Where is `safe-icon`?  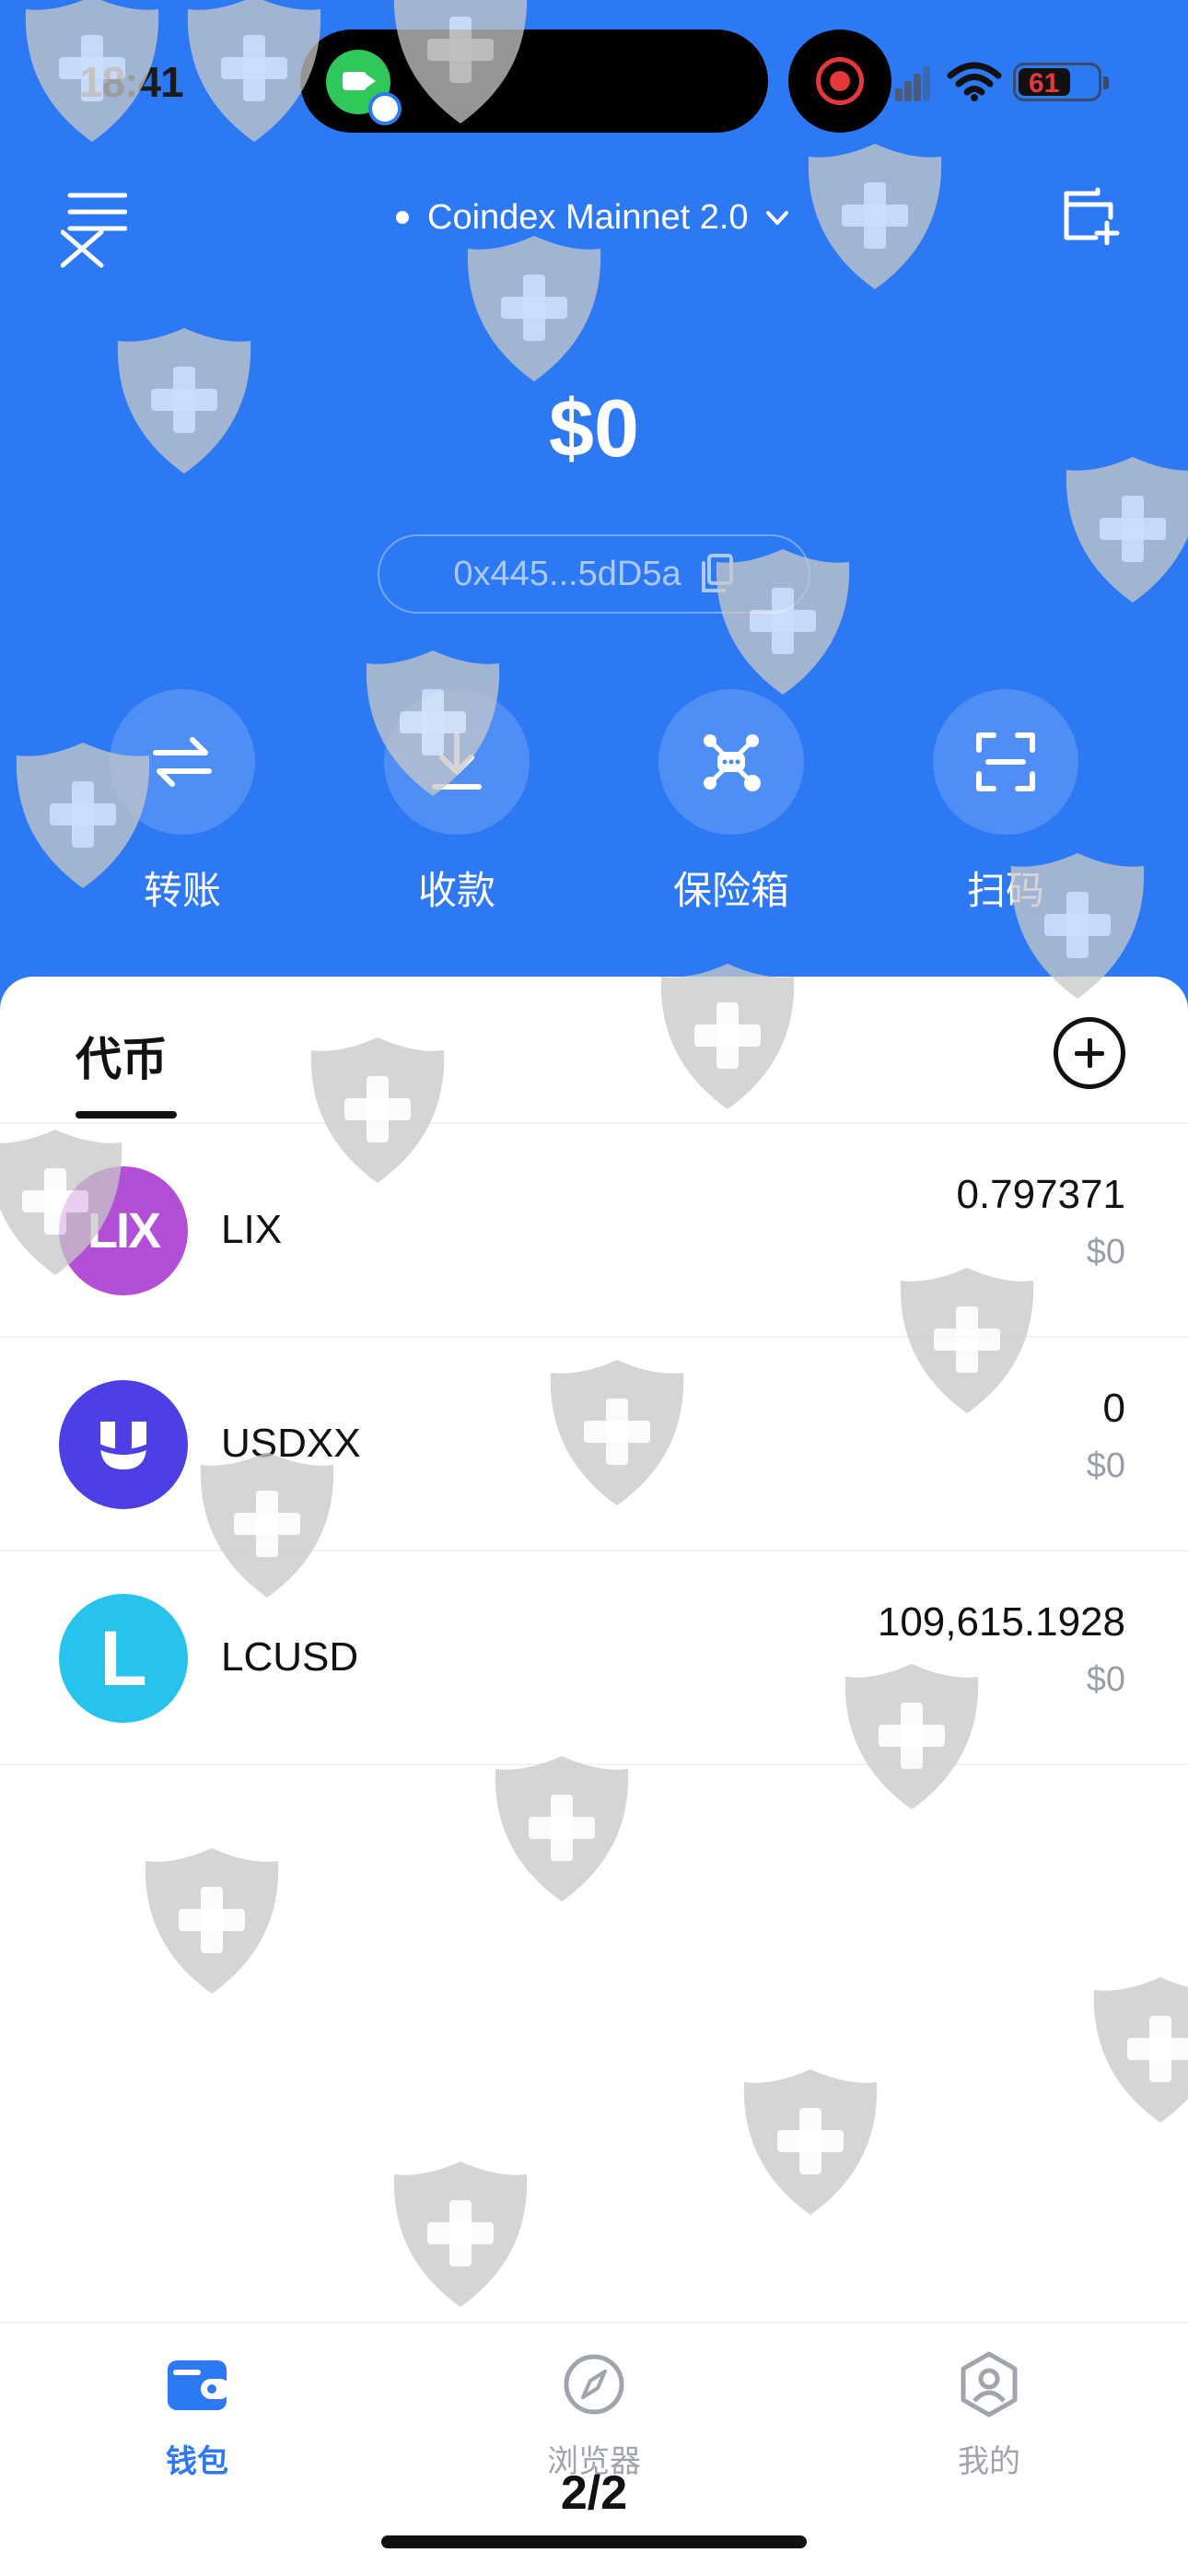
safe-icon is located at coordinates (732, 762).